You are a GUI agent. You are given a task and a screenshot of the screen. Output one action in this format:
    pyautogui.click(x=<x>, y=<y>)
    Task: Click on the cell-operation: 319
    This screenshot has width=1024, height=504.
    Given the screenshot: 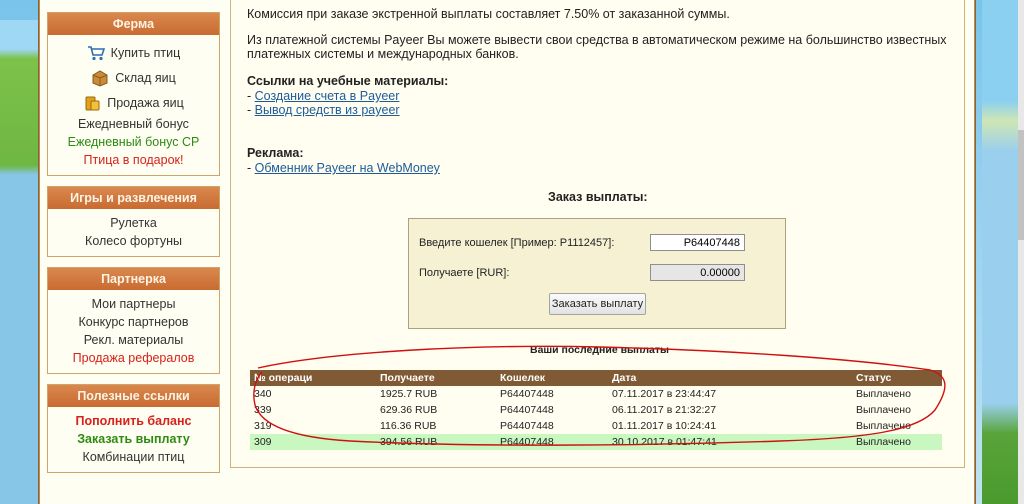 What is the action you would take?
    pyautogui.click(x=263, y=426)
    